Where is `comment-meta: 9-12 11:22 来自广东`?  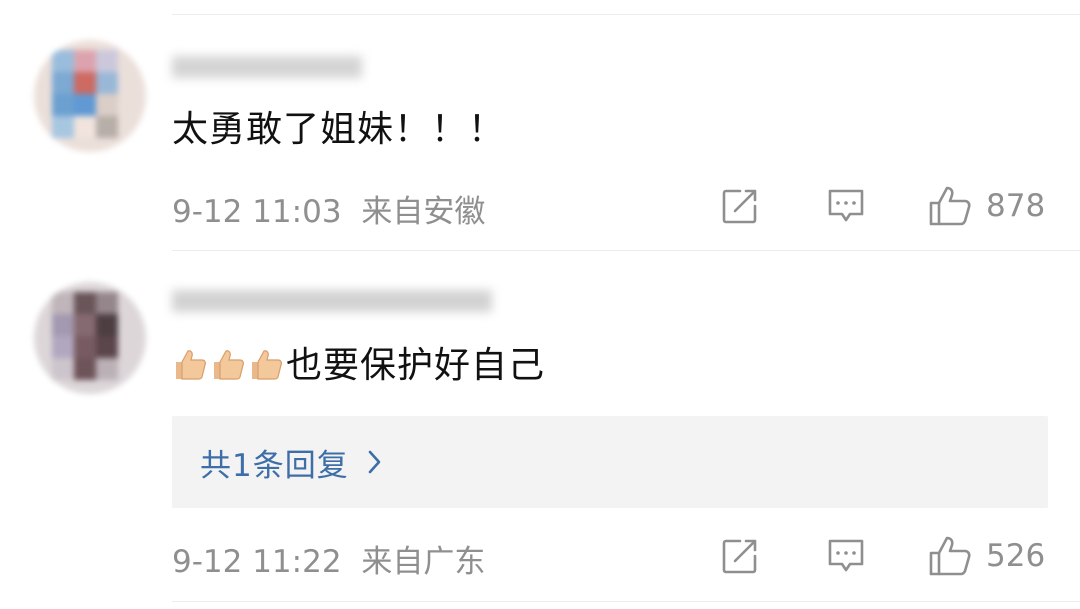
comment-meta: 9-12 11:22 来自广东 is located at coordinates (328, 558).